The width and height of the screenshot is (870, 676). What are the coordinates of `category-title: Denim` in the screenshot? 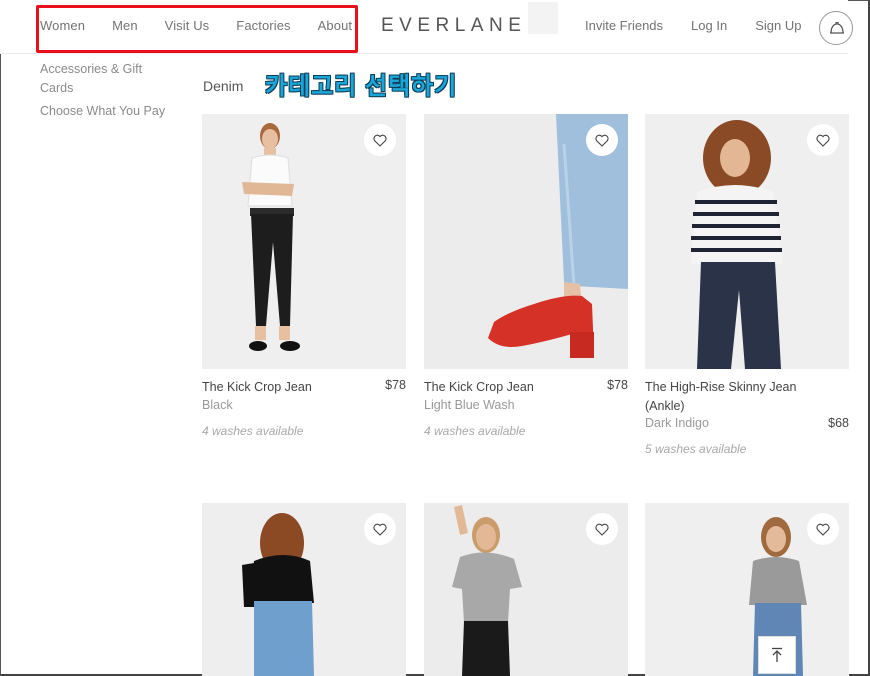 It's located at (223, 86).